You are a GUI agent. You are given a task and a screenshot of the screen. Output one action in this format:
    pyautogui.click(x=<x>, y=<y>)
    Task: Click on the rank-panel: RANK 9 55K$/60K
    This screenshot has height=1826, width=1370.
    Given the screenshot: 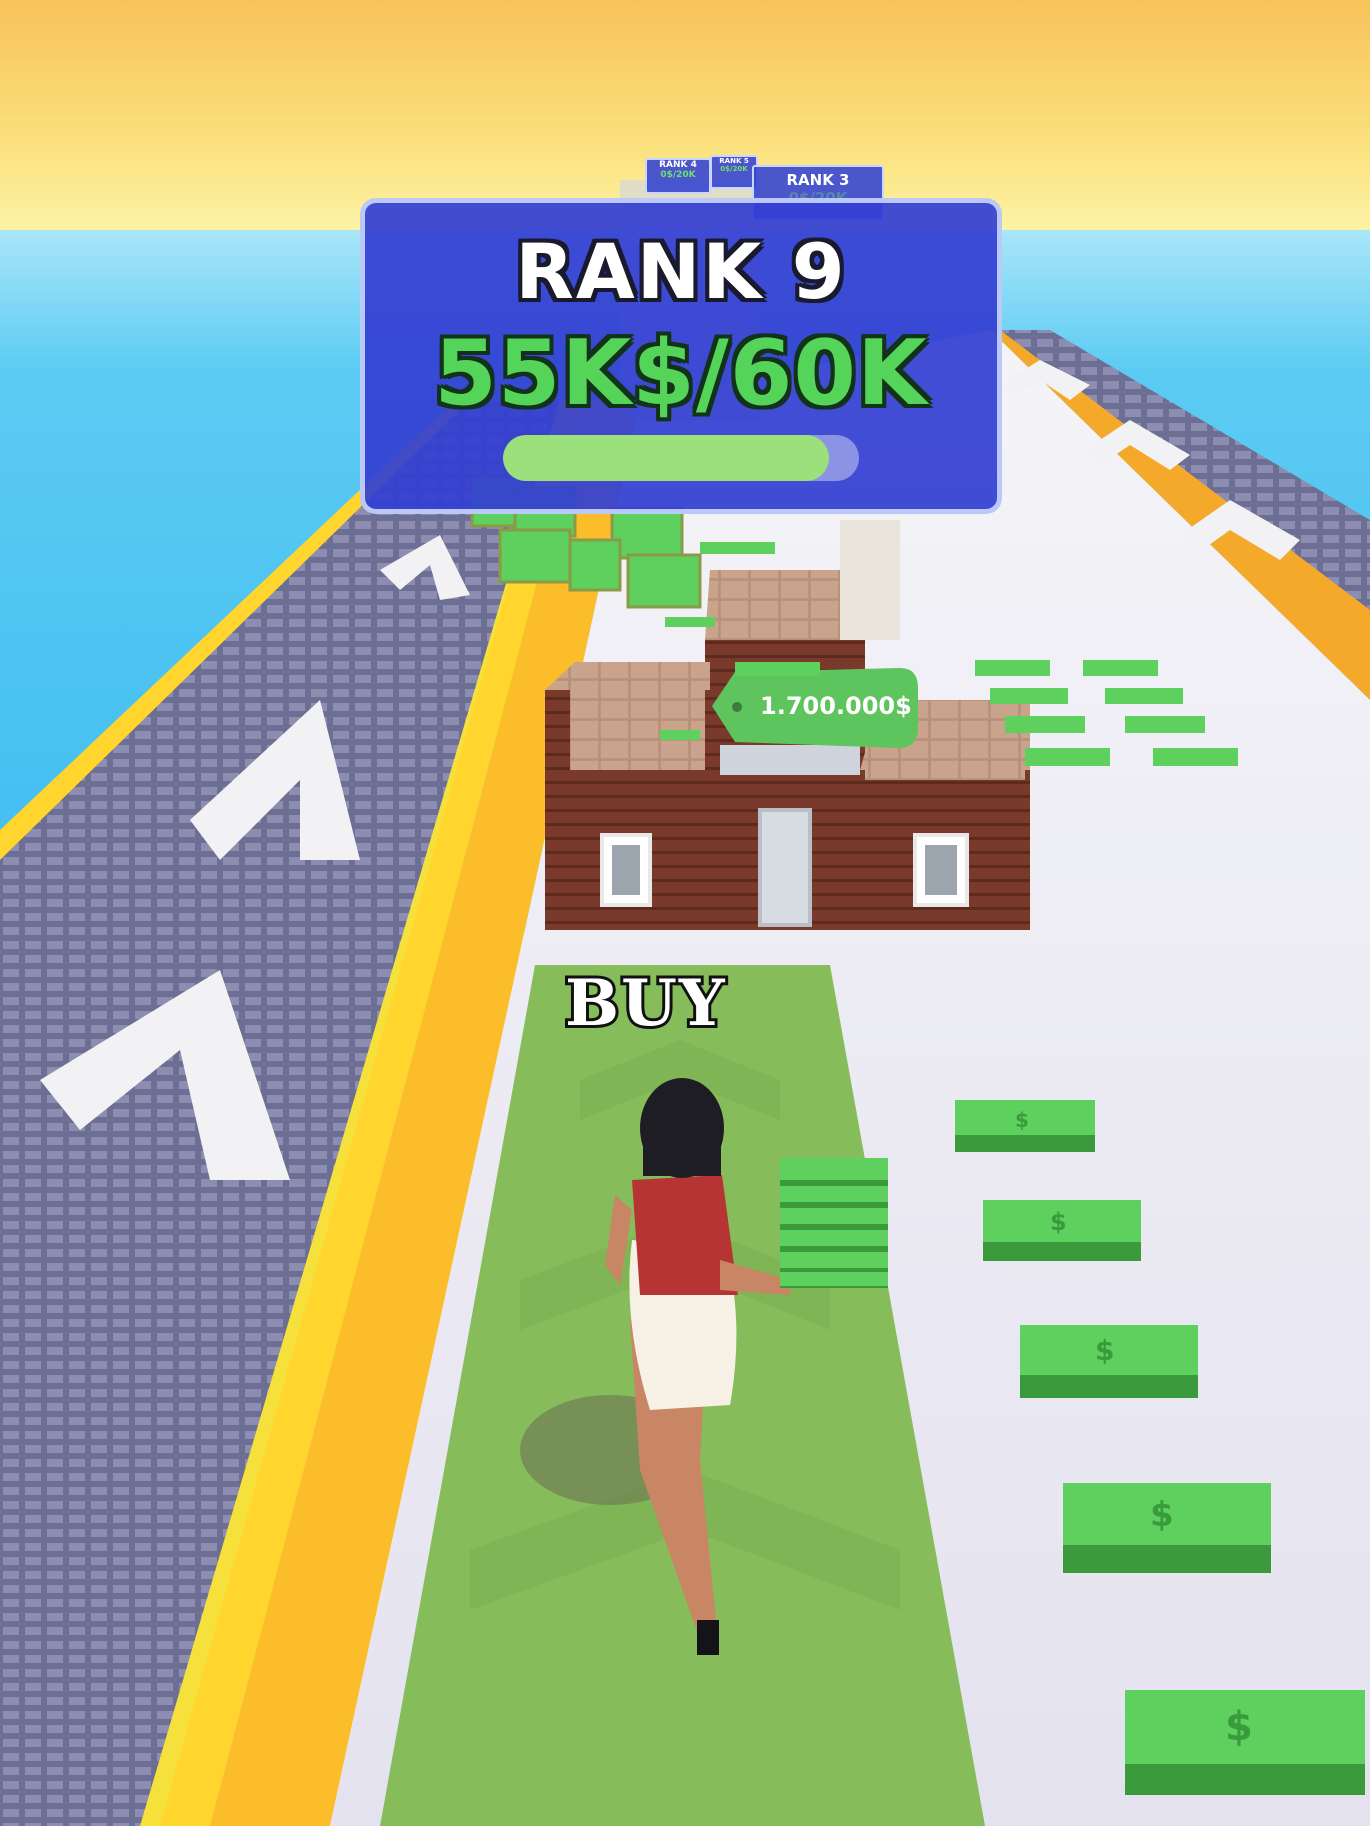 What is the action you would take?
    pyautogui.click(x=681, y=356)
    